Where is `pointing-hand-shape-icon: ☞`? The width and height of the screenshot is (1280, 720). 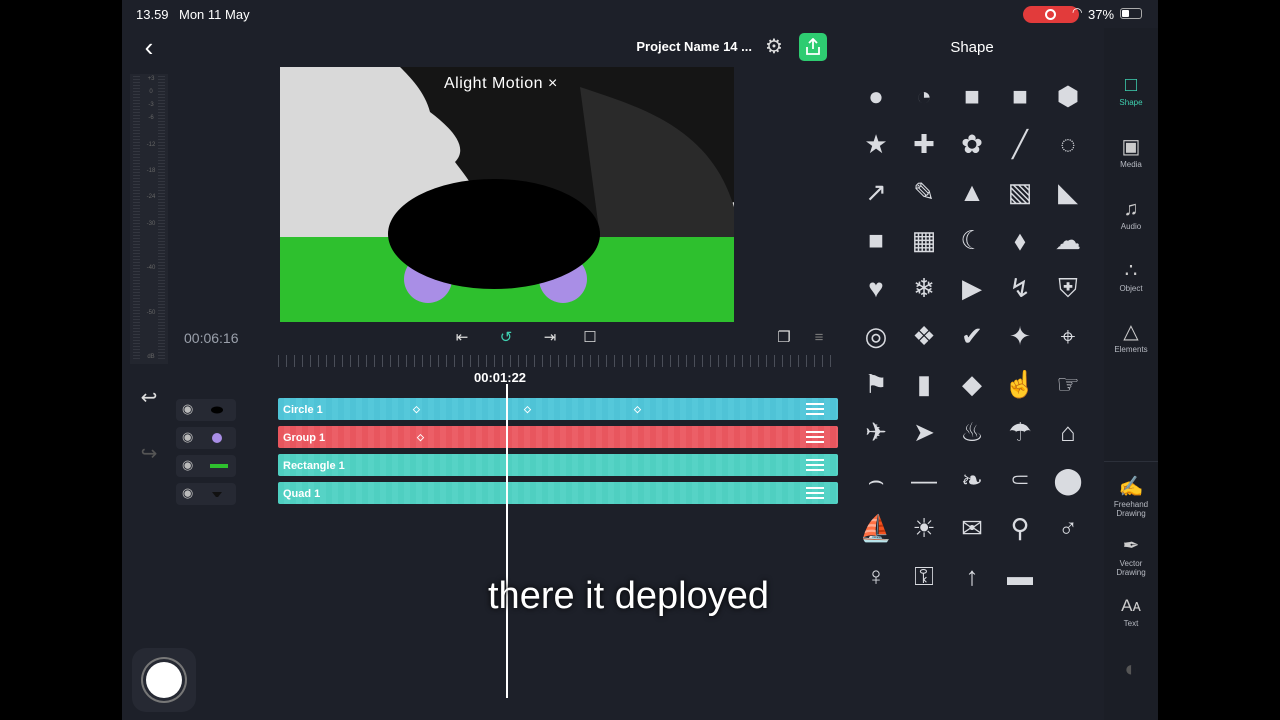 pointing-hand-shape-icon: ☞ is located at coordinates (1068, 384).